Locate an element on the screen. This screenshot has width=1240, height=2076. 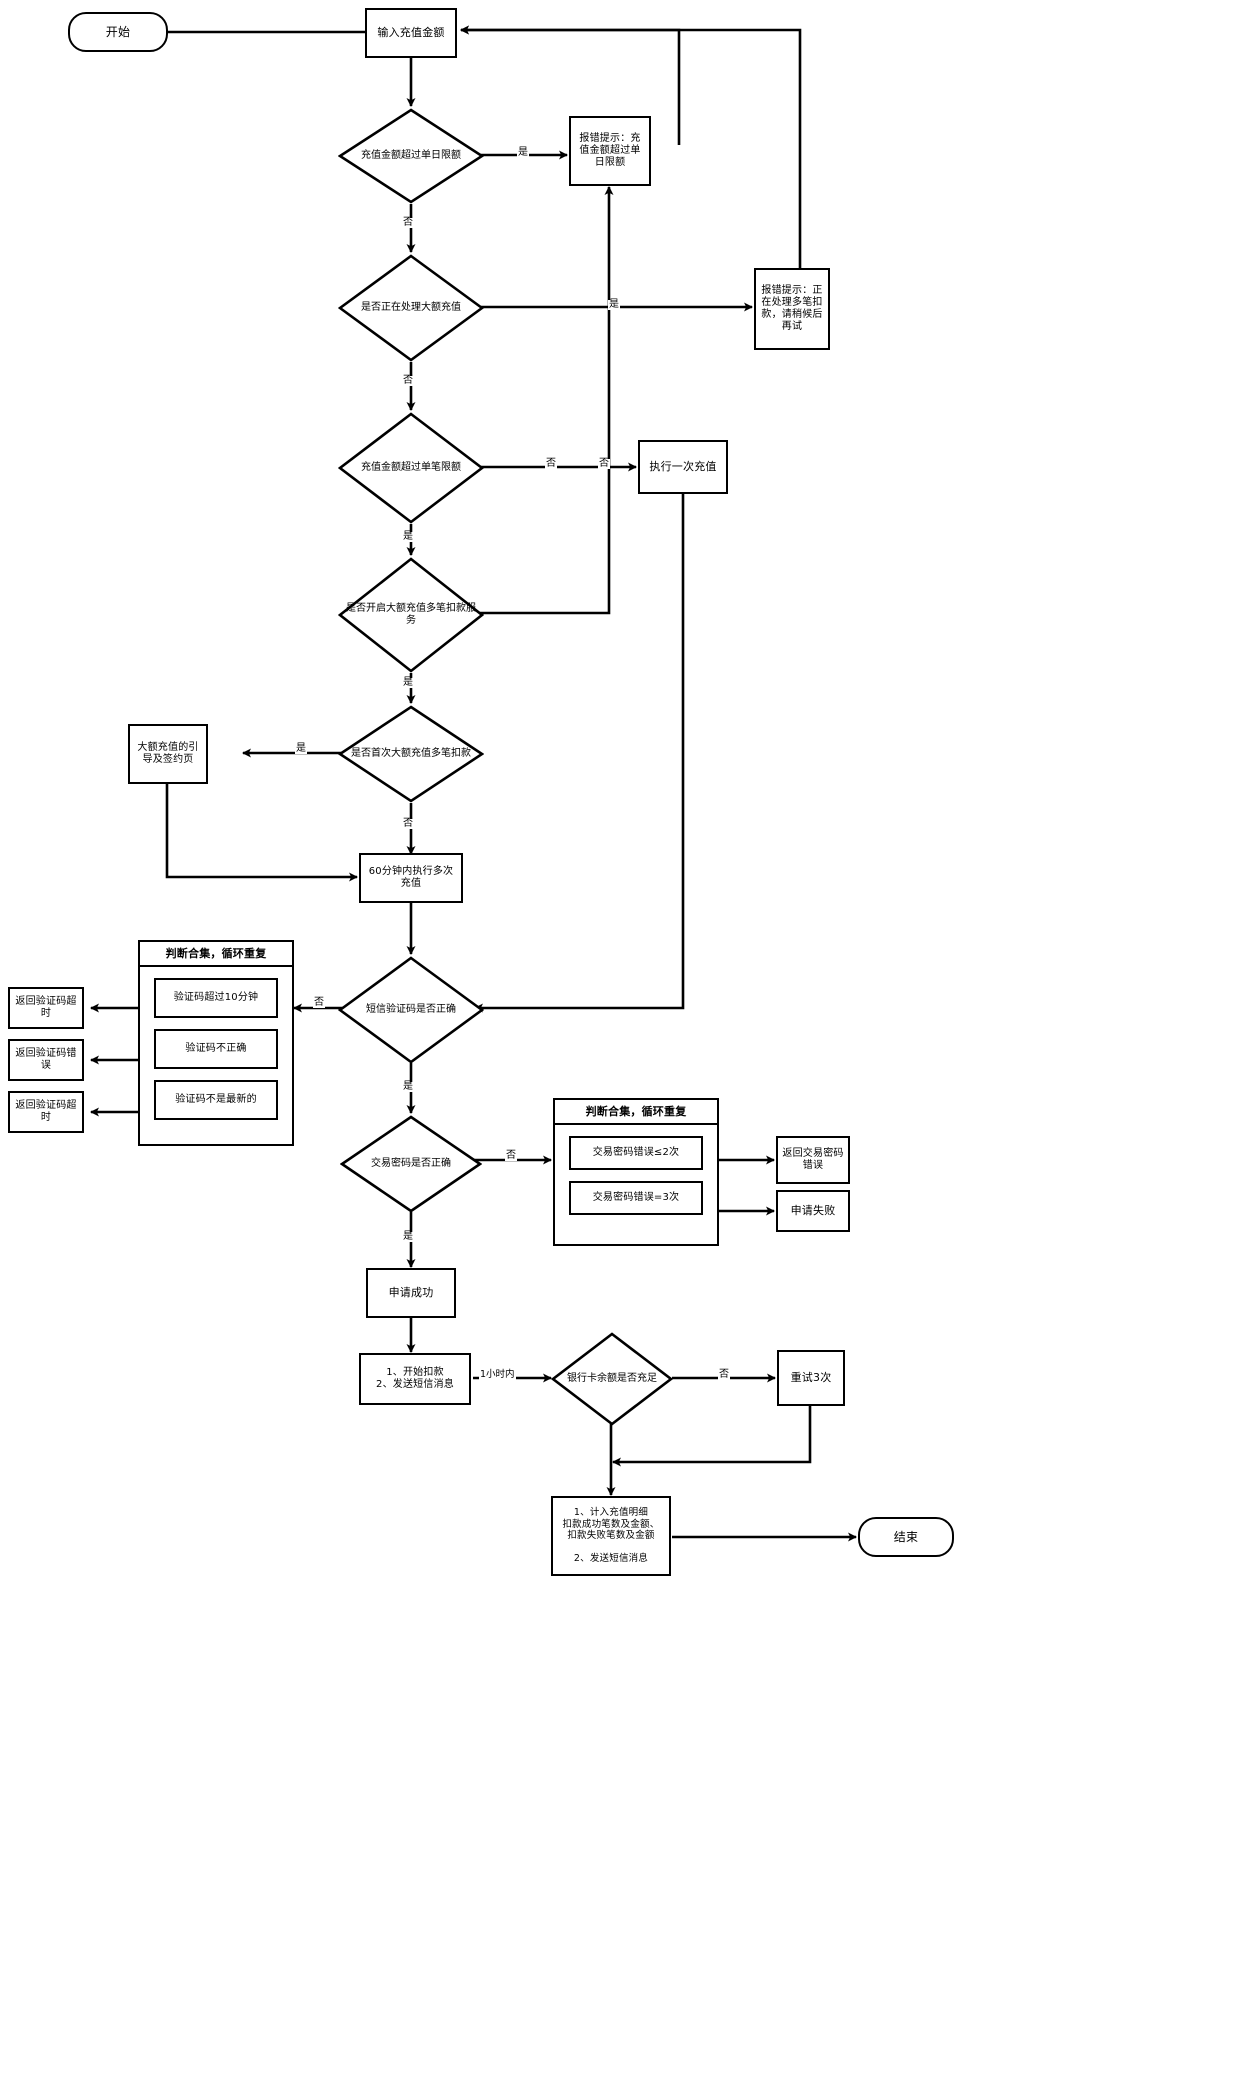
node-return-code-timeout-1: 返回验证码超时 is located at coordinates (46, 1008).